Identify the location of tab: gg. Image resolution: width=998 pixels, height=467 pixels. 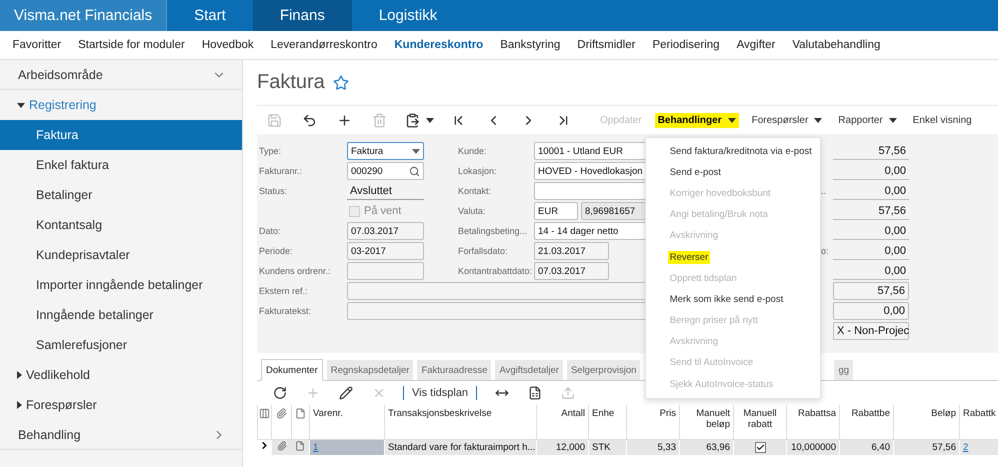
(844, 370).